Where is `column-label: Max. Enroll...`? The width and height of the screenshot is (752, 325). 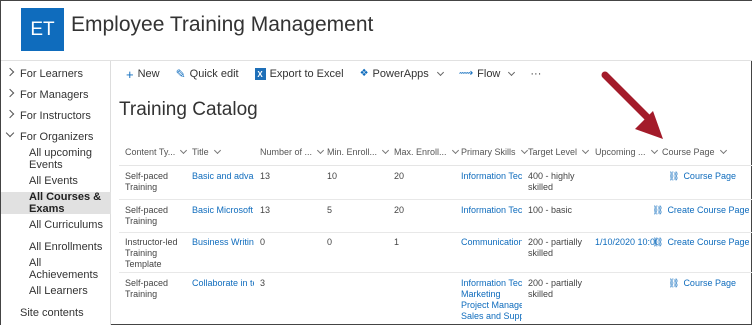 column-label: Max. Enroll... is located at coordinates (420, 152).